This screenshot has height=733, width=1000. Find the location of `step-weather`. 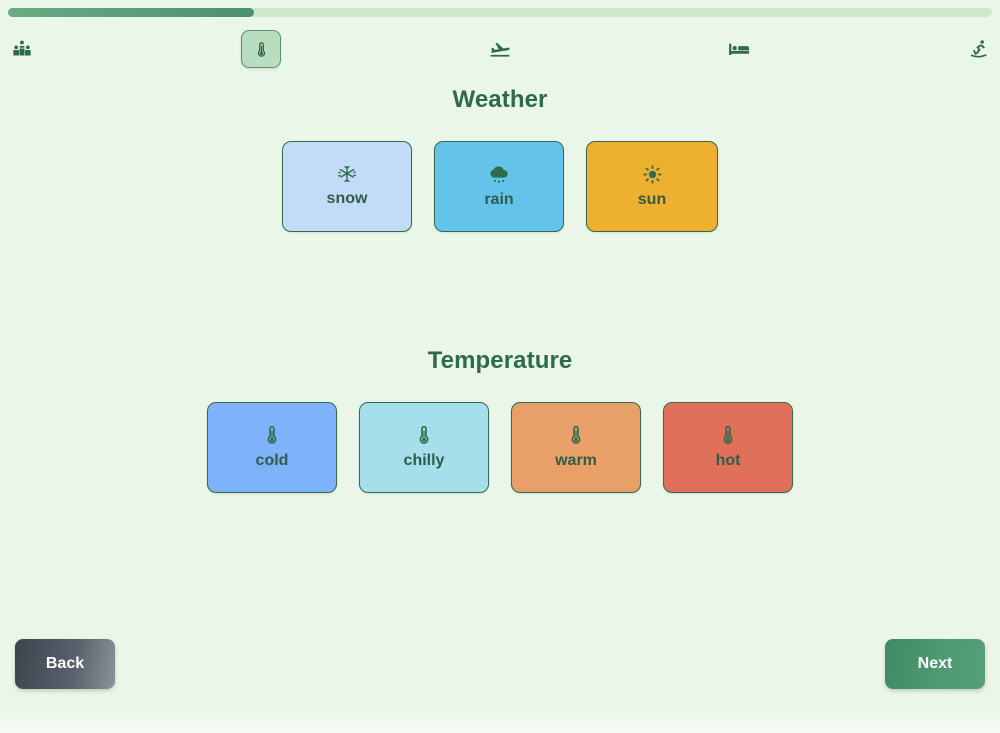

step-weather is located at coordinates (261, 49).